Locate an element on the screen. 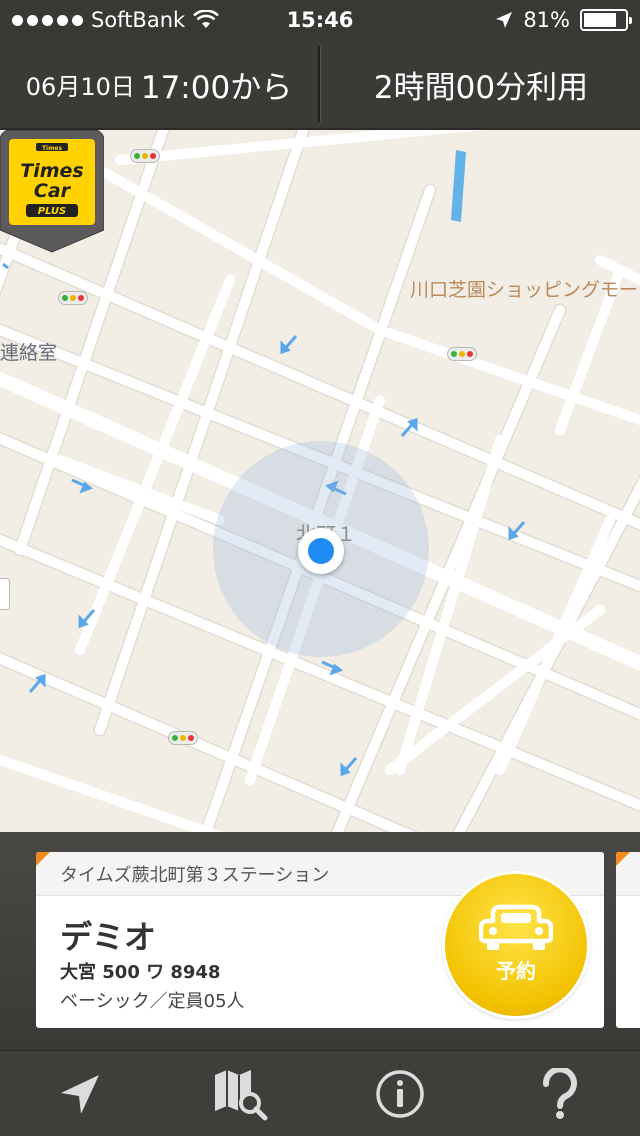  info-icon is located at coordinates (400, 1093).